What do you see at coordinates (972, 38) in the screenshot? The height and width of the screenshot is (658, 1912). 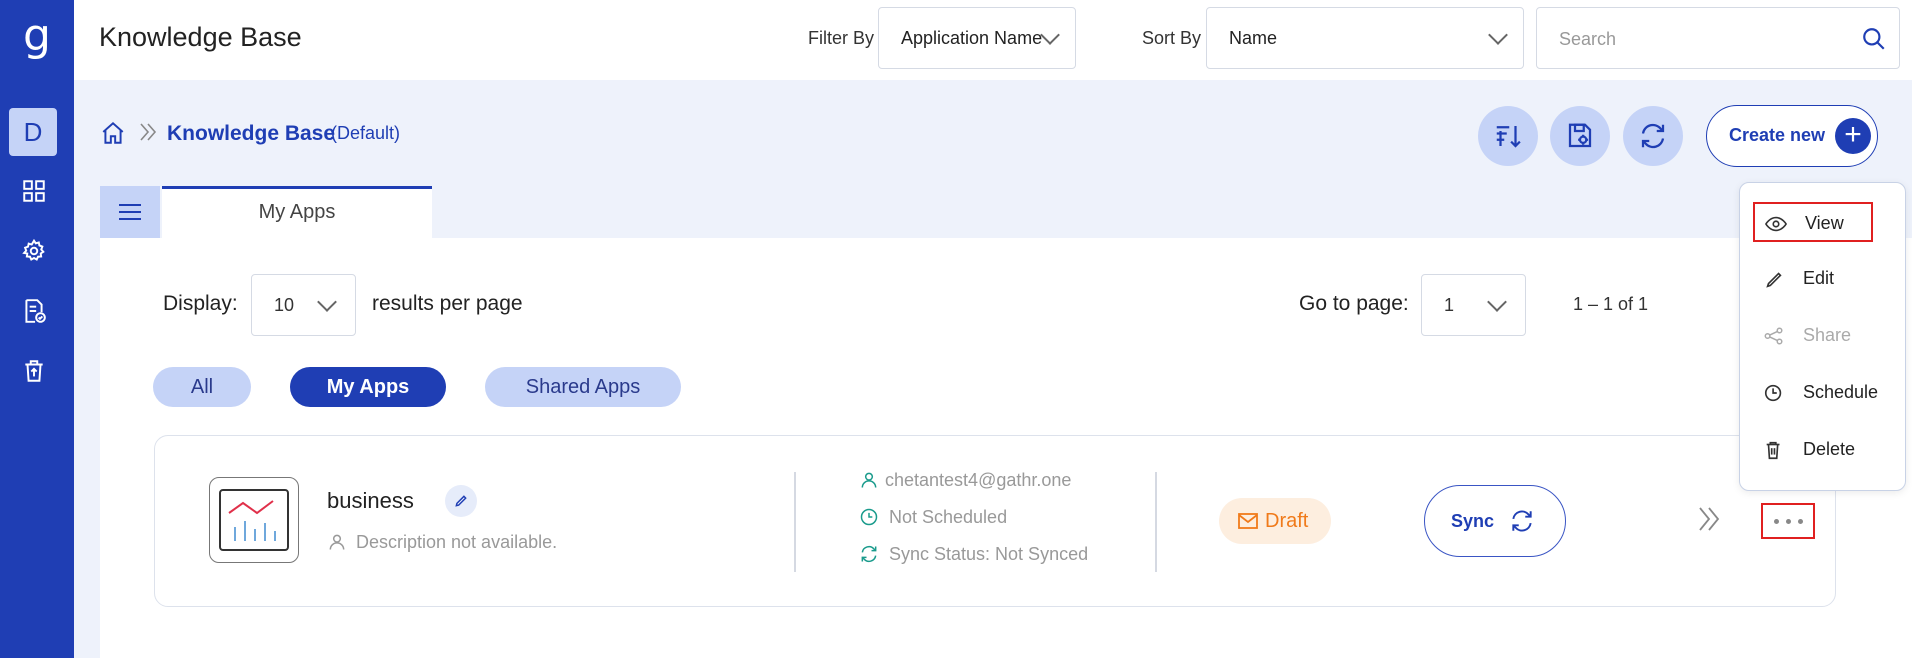 I see `filter-by-value: Application Name` at bounding box center [972, 38].